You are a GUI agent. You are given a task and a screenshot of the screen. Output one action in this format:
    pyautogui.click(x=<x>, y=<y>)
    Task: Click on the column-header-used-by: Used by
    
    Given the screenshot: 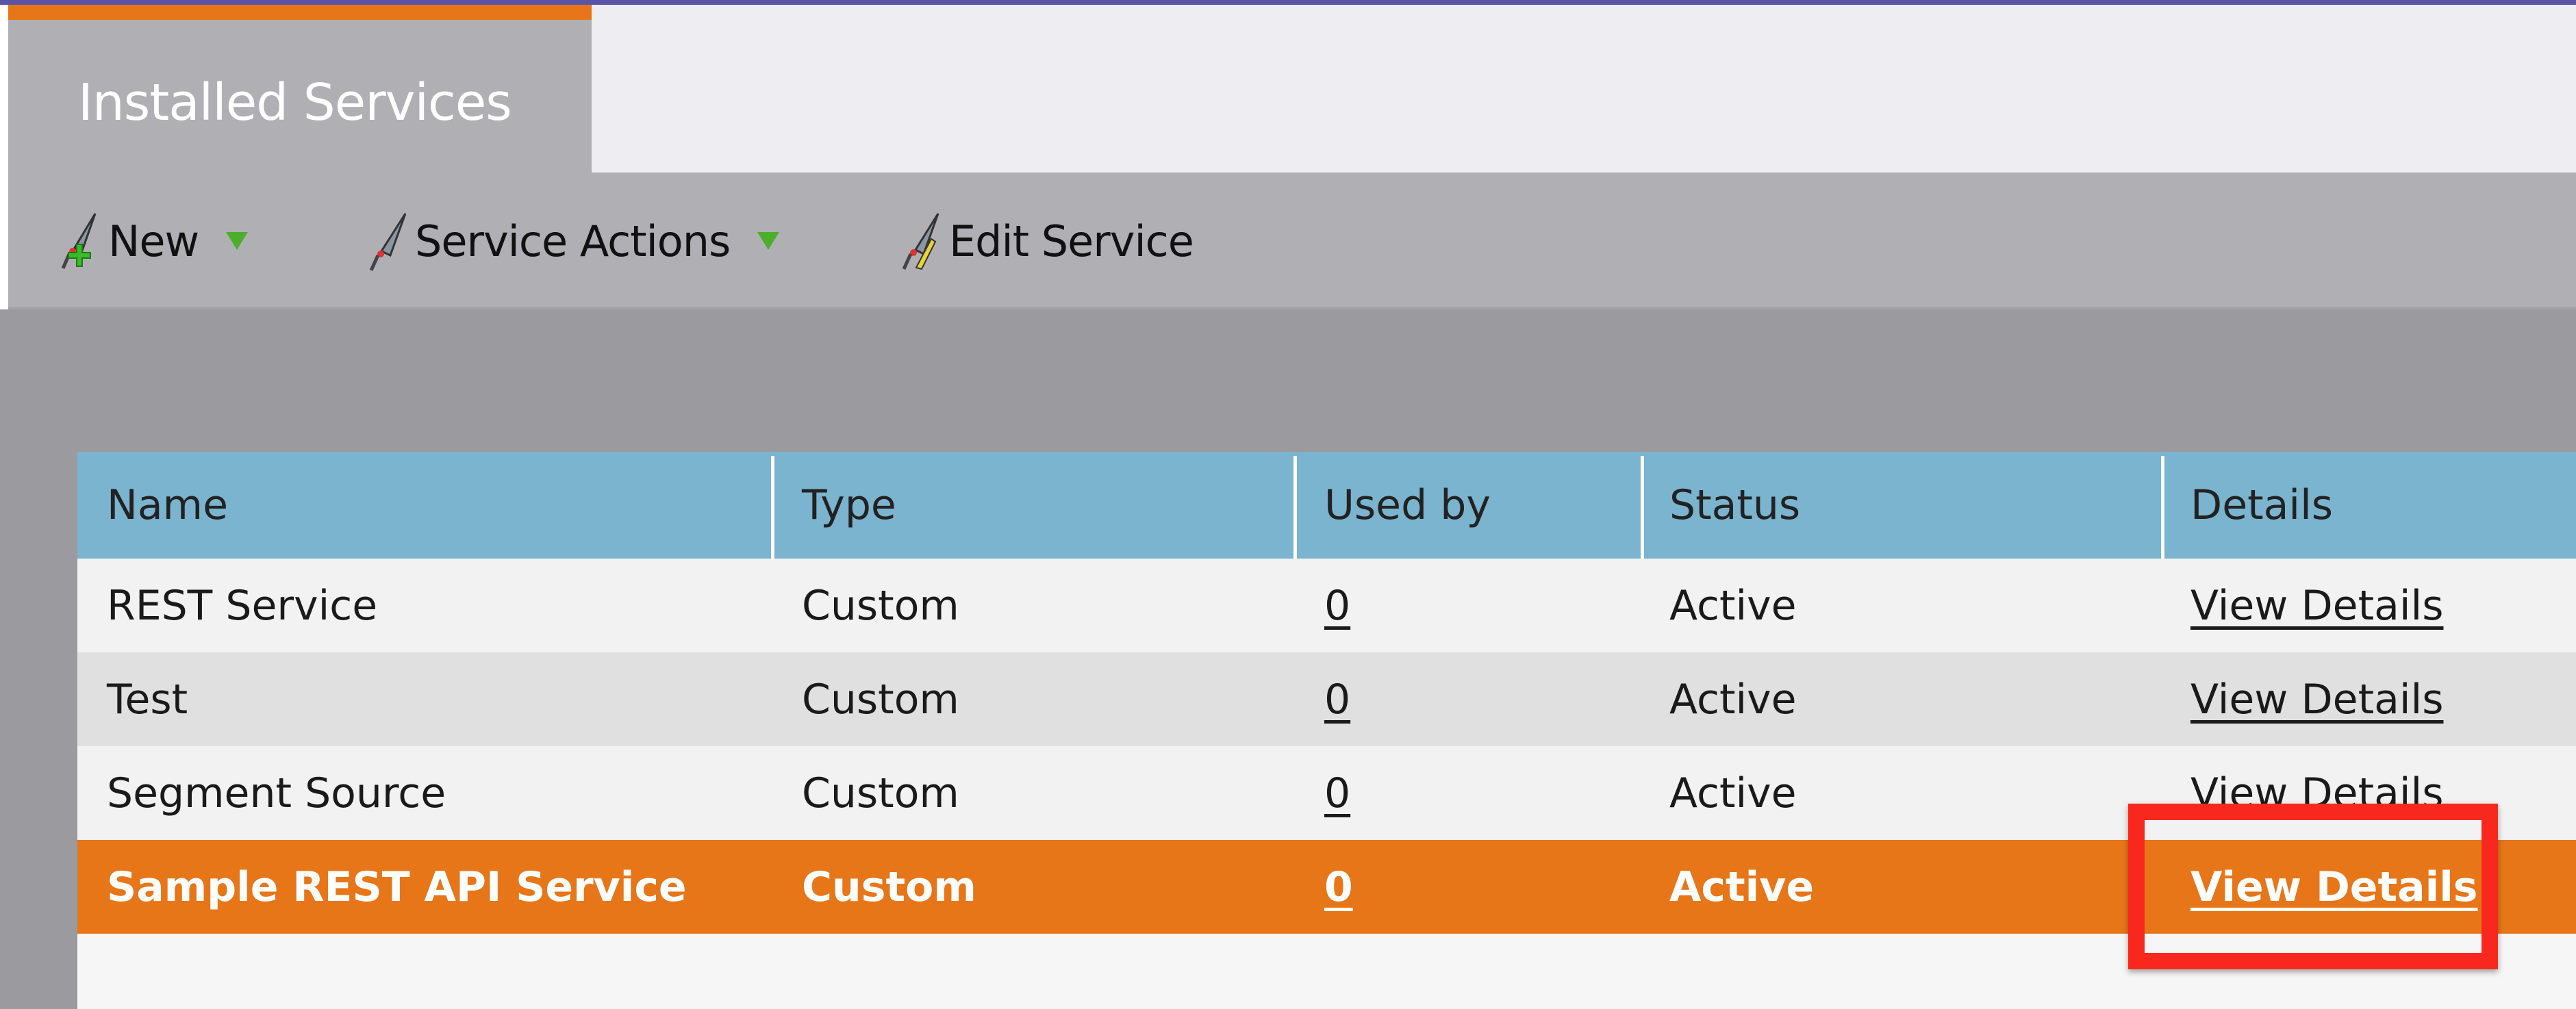 What is the action you would take?
    pyautogui.click(x=1408, y=505)
    